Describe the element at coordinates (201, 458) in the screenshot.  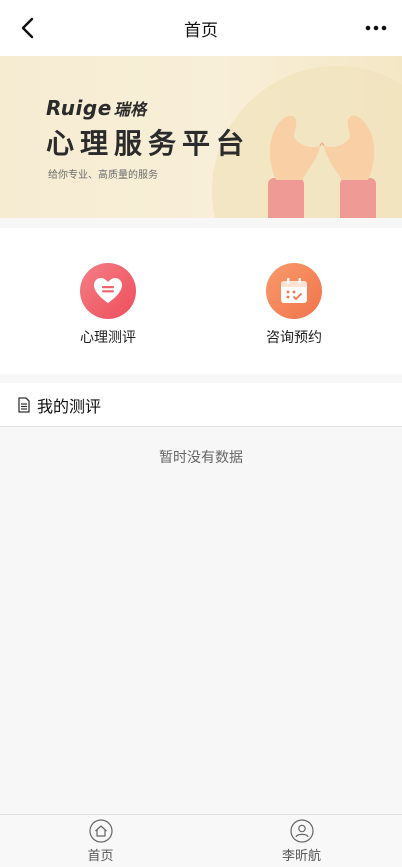
I see `empty-state-text: 暂时没有数据` at that location.